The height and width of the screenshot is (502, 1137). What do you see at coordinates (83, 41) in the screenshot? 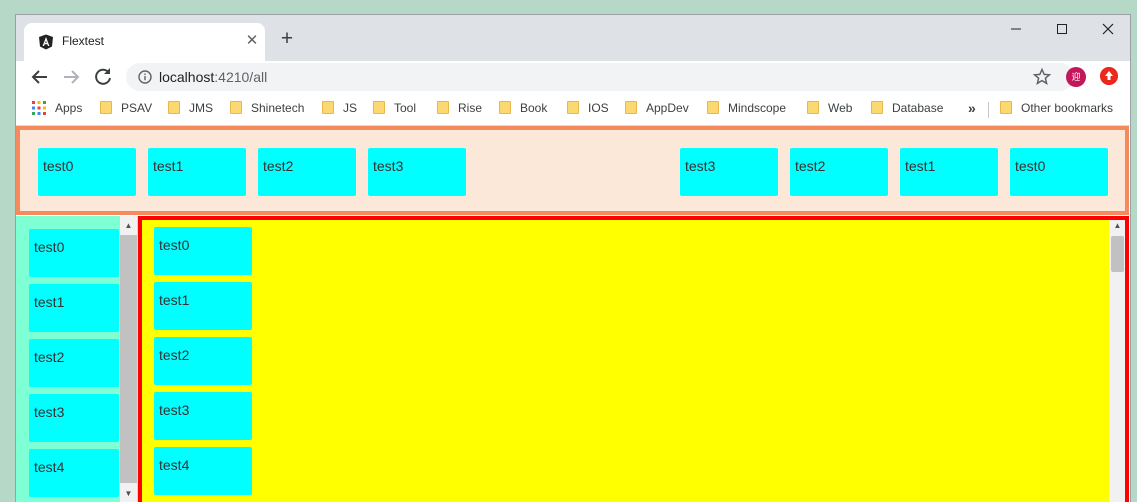
I see `tab-title: Flextest` at bounding box center [83, 41].